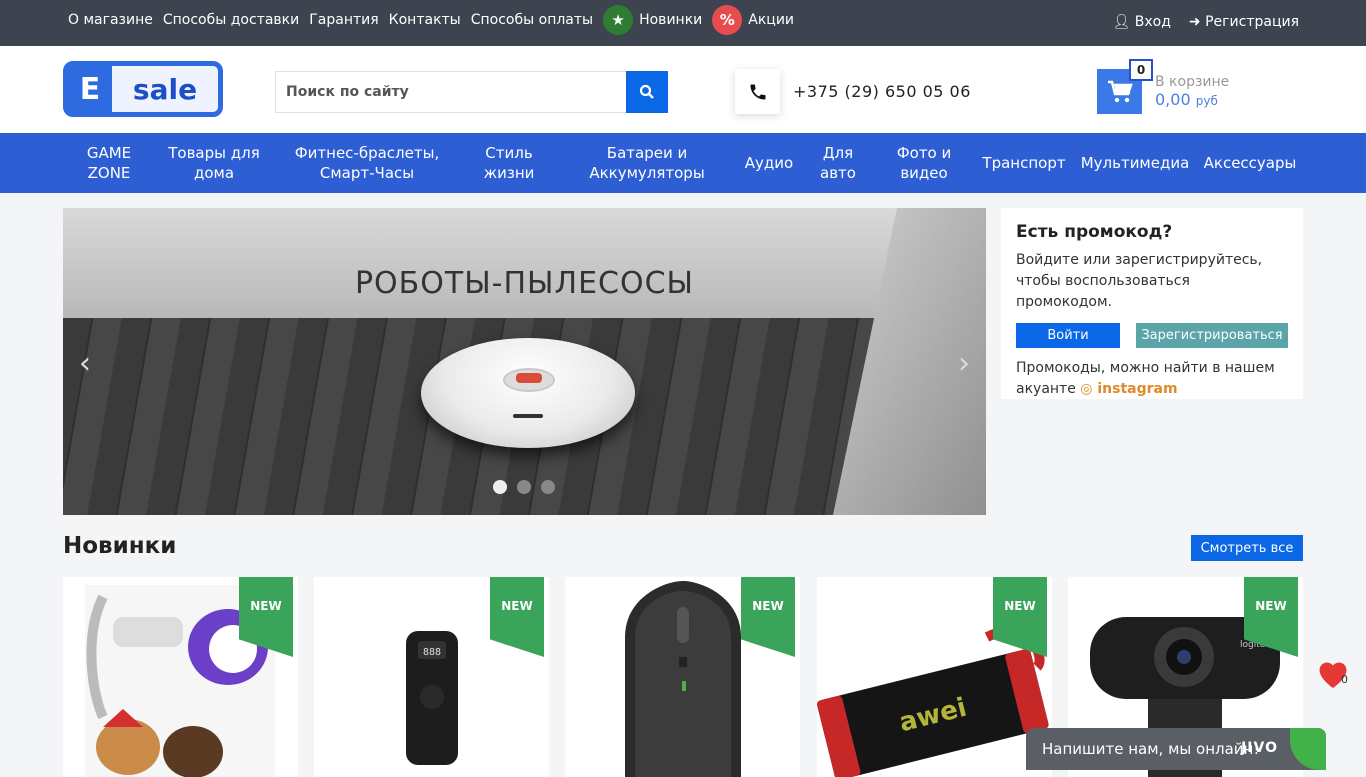 Image resolution: width=1366 pixels, height=777 pixels. I want to click on product-card: awei NEW, so click(934, 677).